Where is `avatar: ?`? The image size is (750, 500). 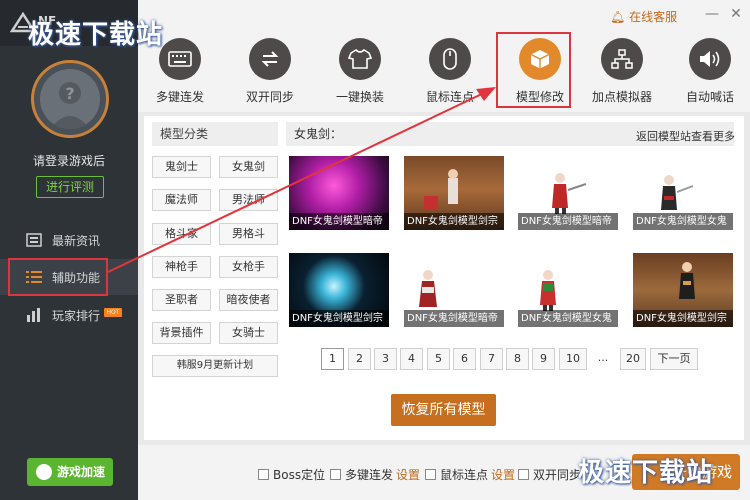
avatar: ? is located at coordinates (70, 99).